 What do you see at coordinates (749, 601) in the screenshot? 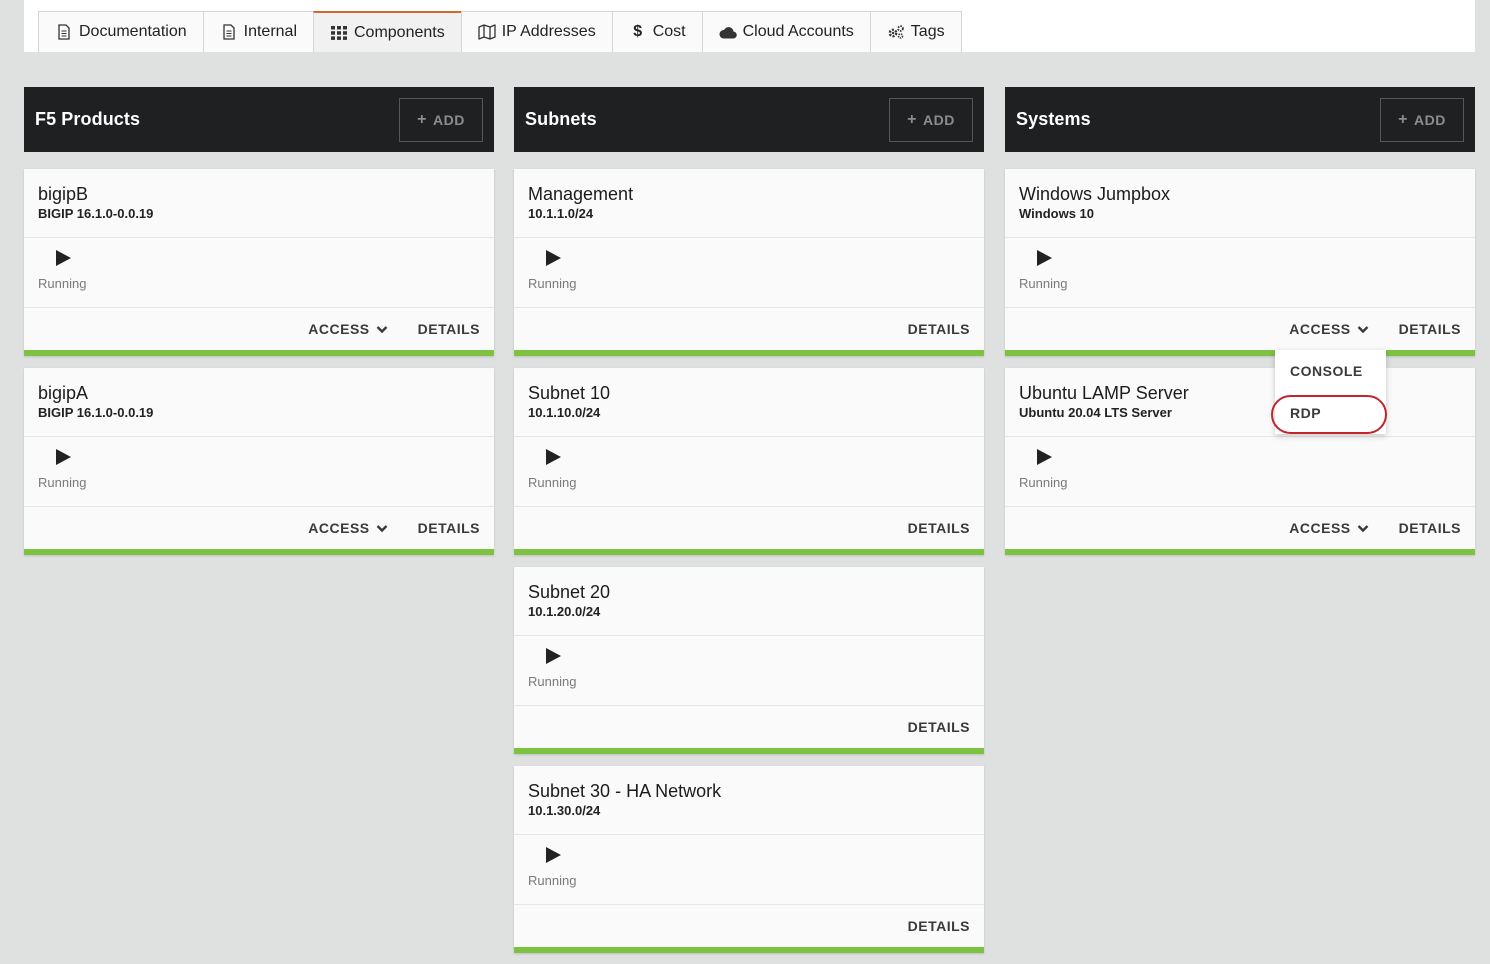
I see `card-header: Subnet 20 10.1.20.0/24` at bounding box center [749, 601].